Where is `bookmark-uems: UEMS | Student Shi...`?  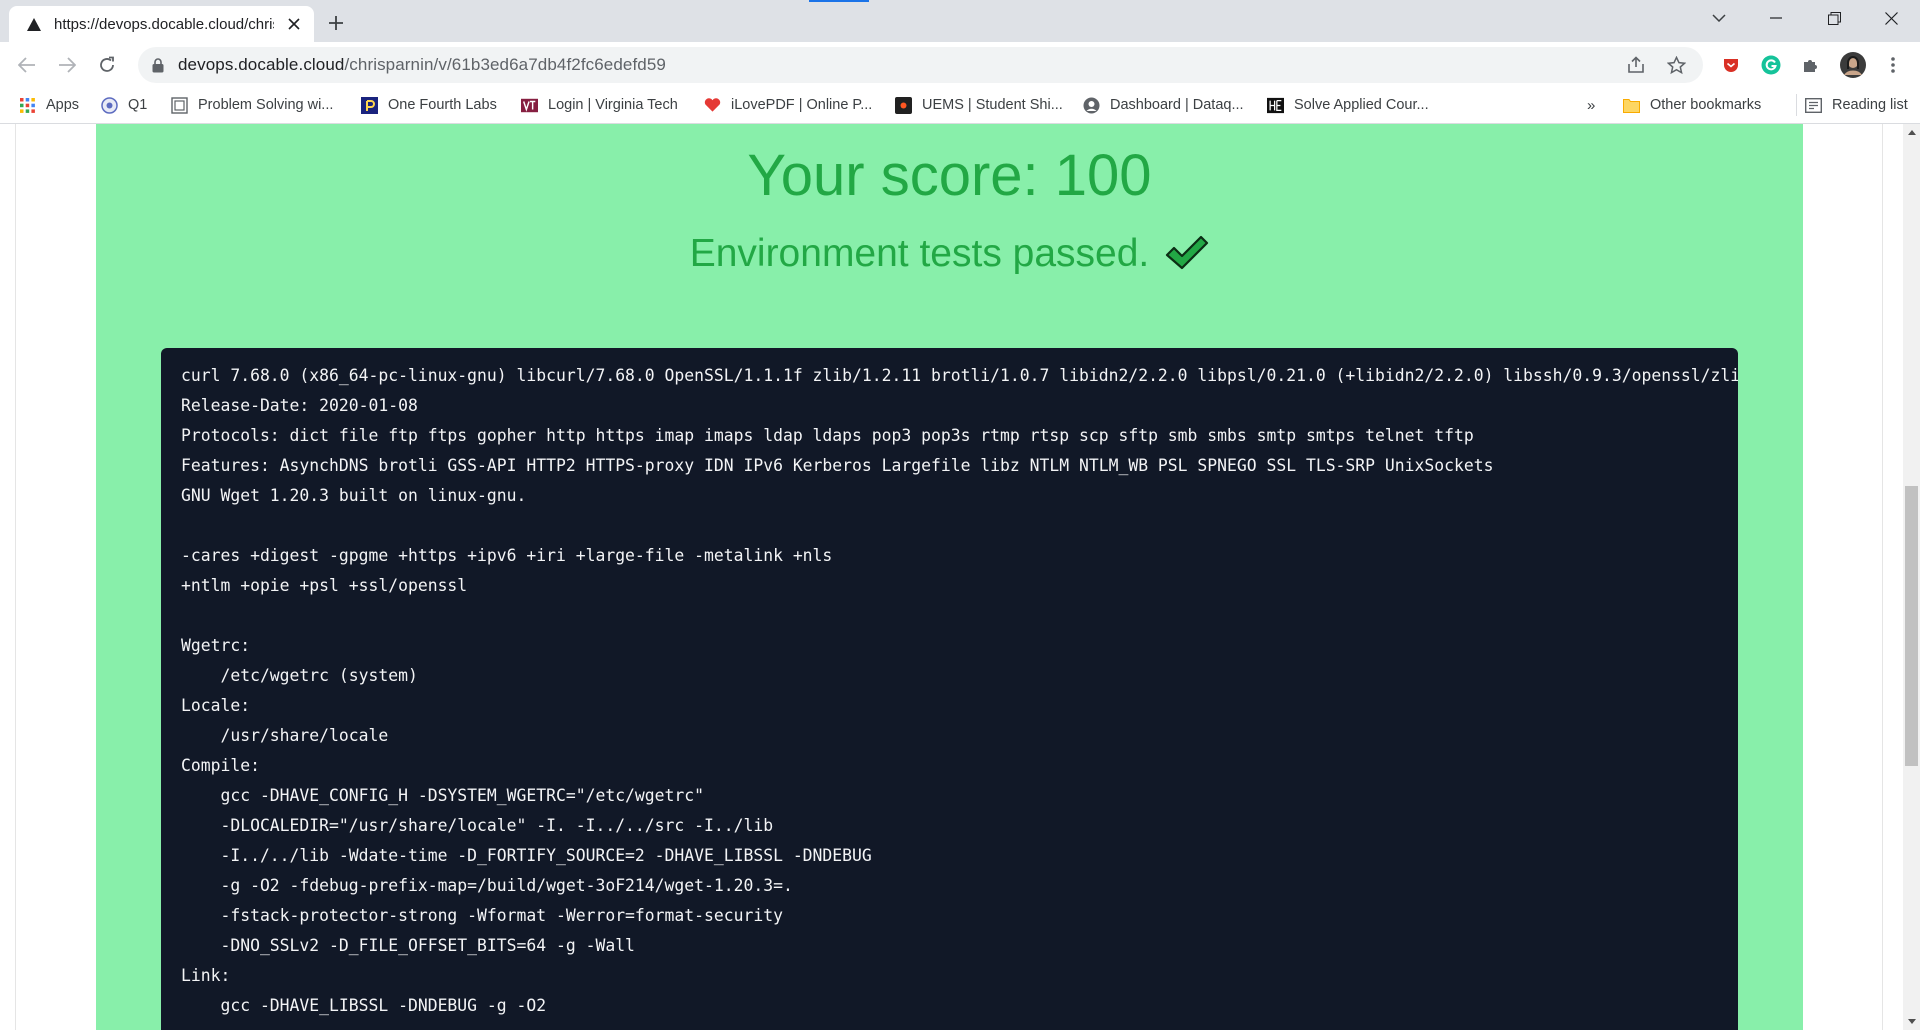 bookmark-uems: UEMS | Student Shi... is located at coordinates (979, 105).